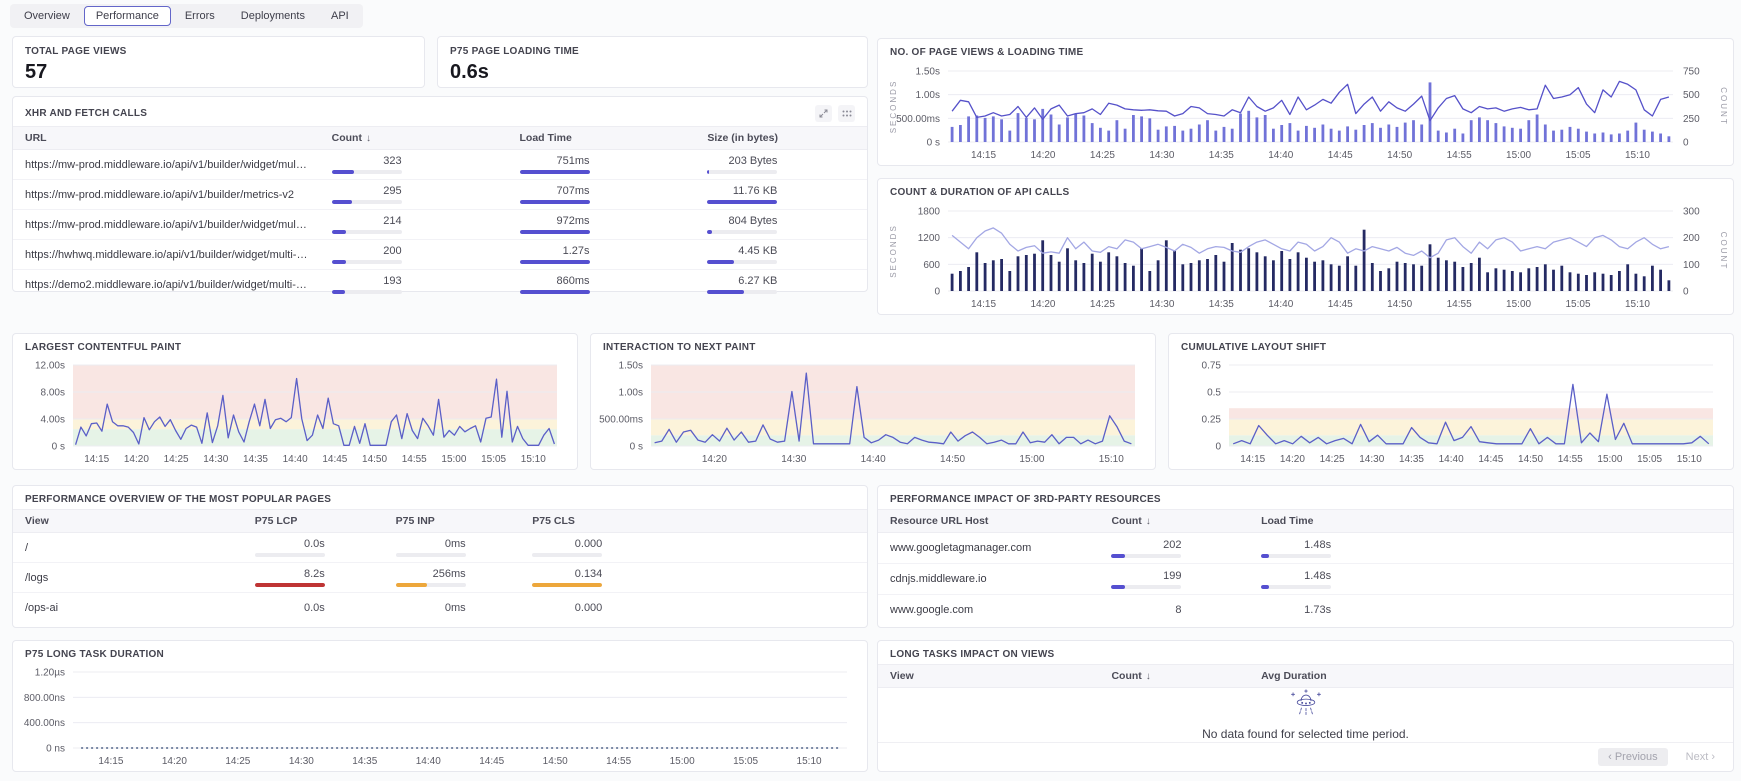 The image size is (1741, 781). What do you see at coordinates (514, 51) in the screenshot?
I see `card-title: P75 PAGE LOADING TIME` at bounding box center [514, 51].